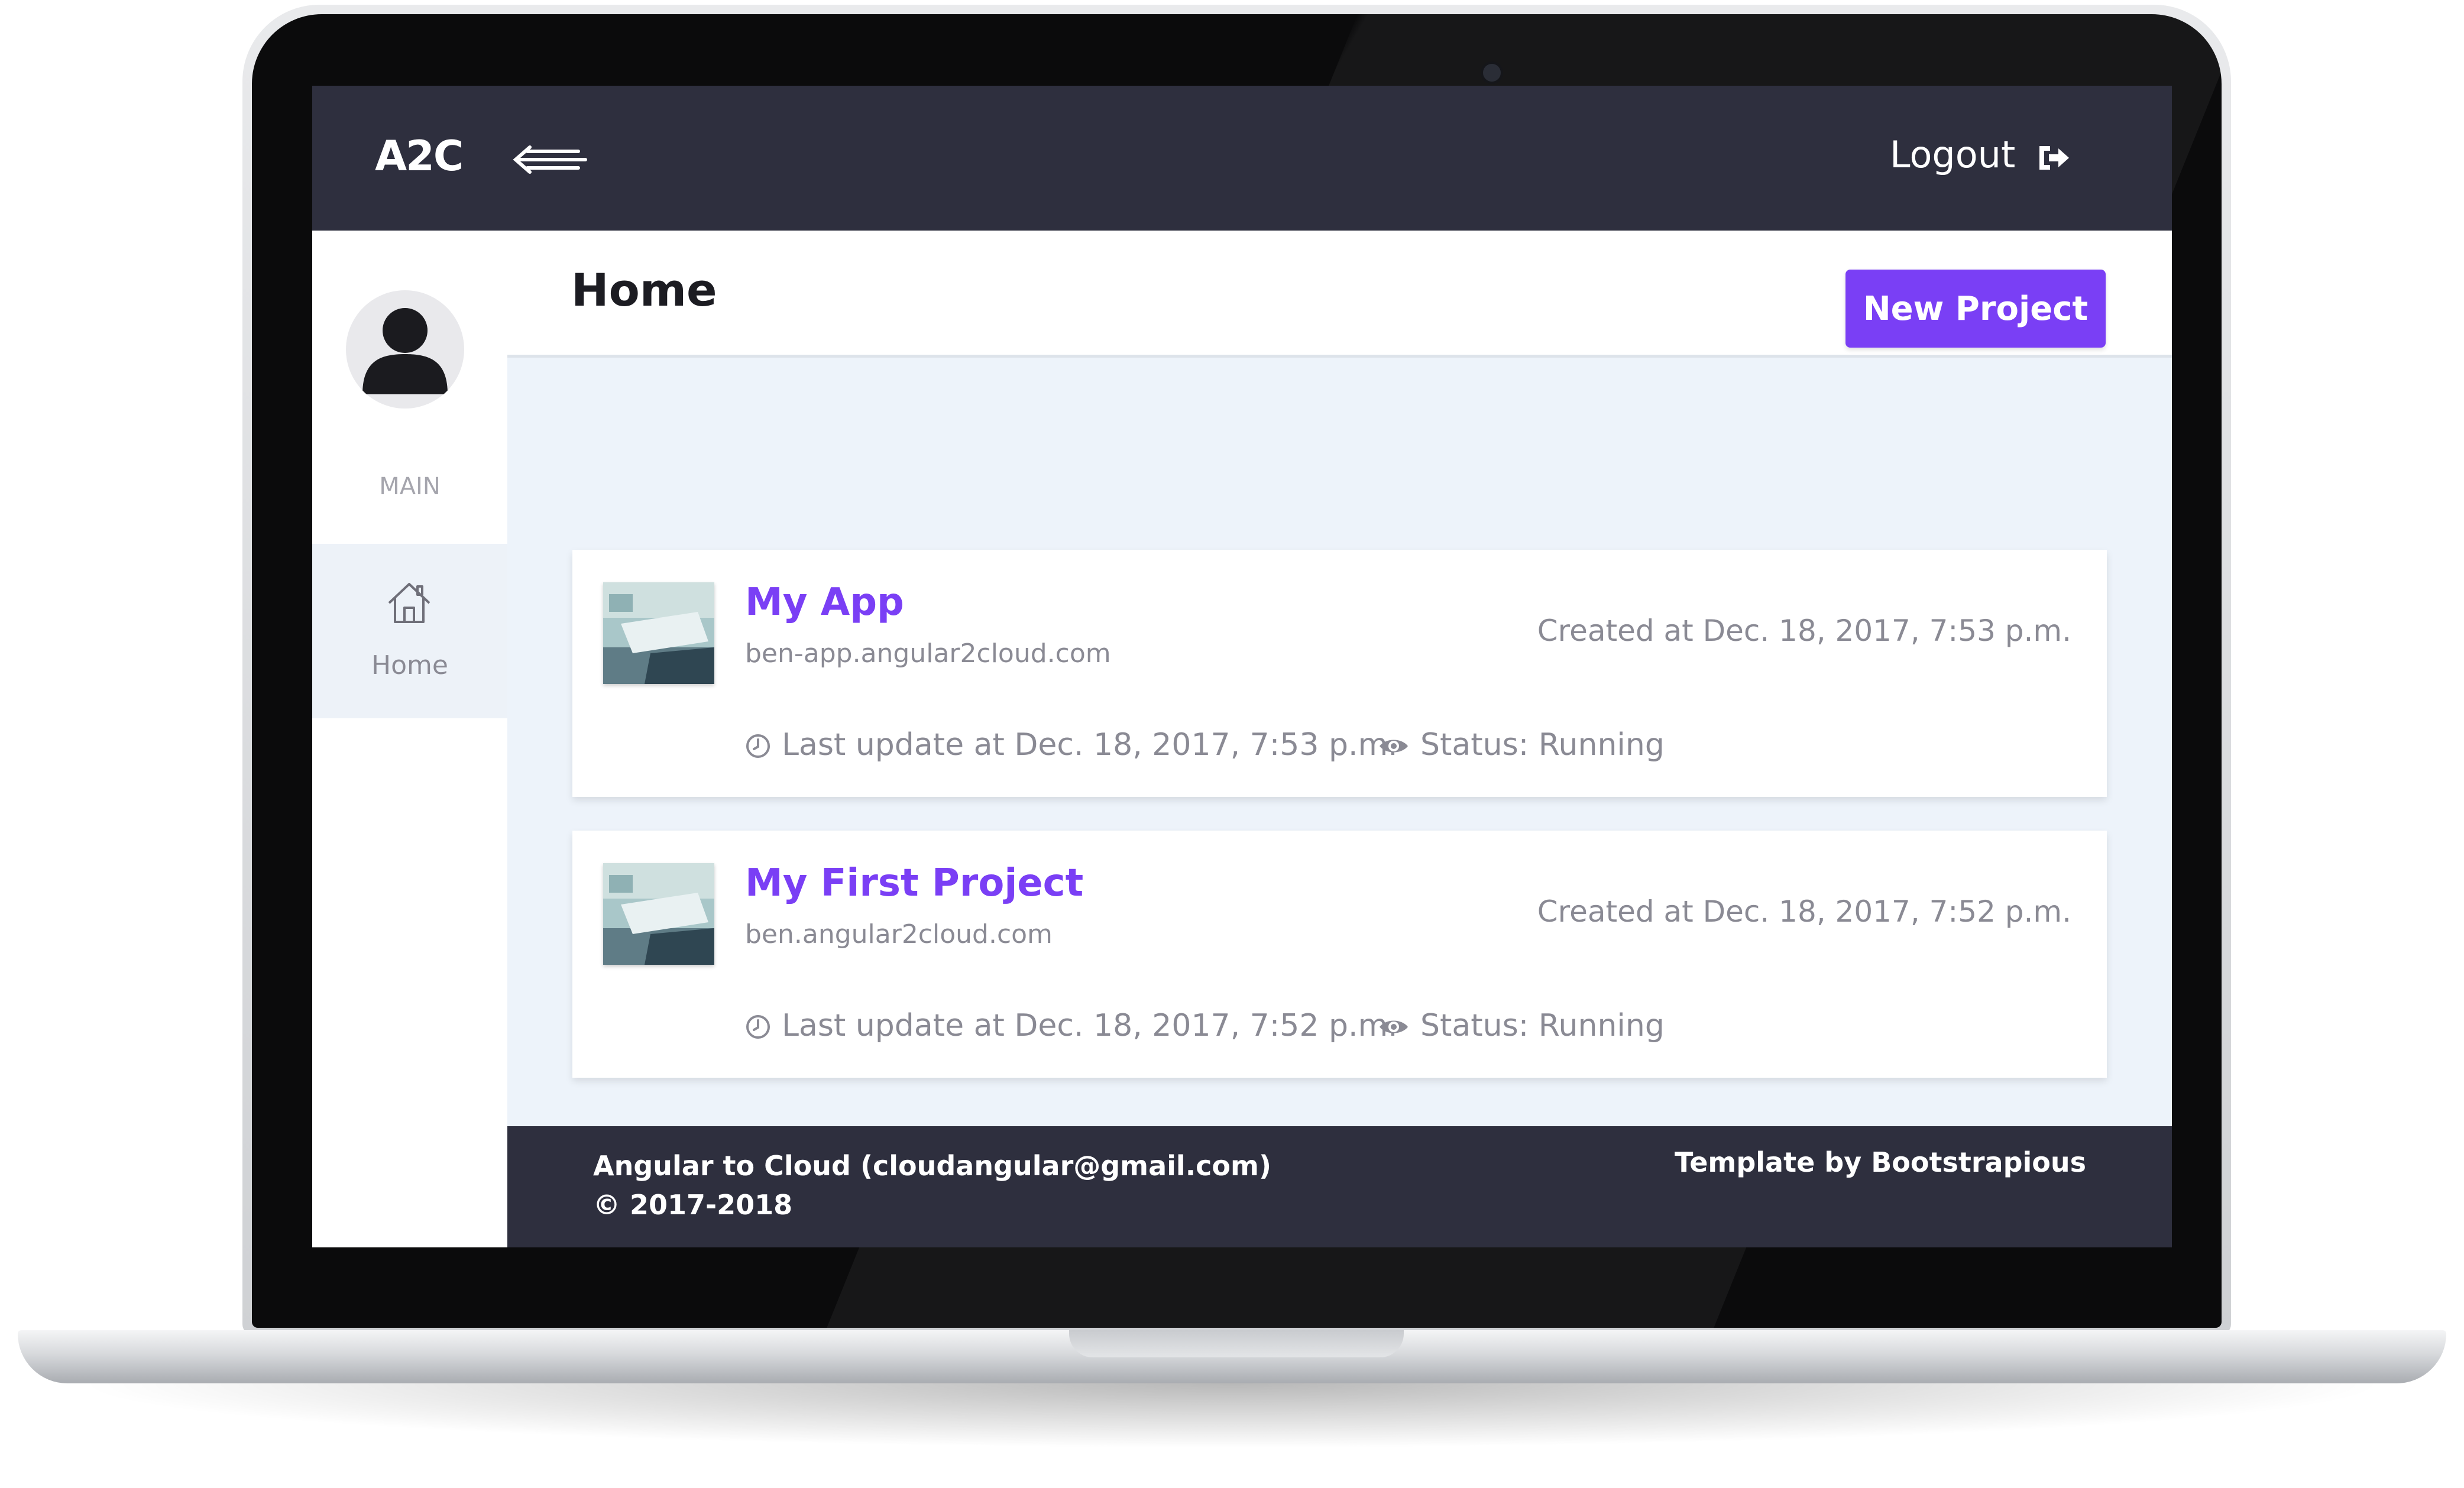 This screenshot has width=2464, height=1488. What do you see at coordinates (1242, 159) in the screenshot?
I see `top-navbar: A2C Logout` at bounding box center [1242, 159].